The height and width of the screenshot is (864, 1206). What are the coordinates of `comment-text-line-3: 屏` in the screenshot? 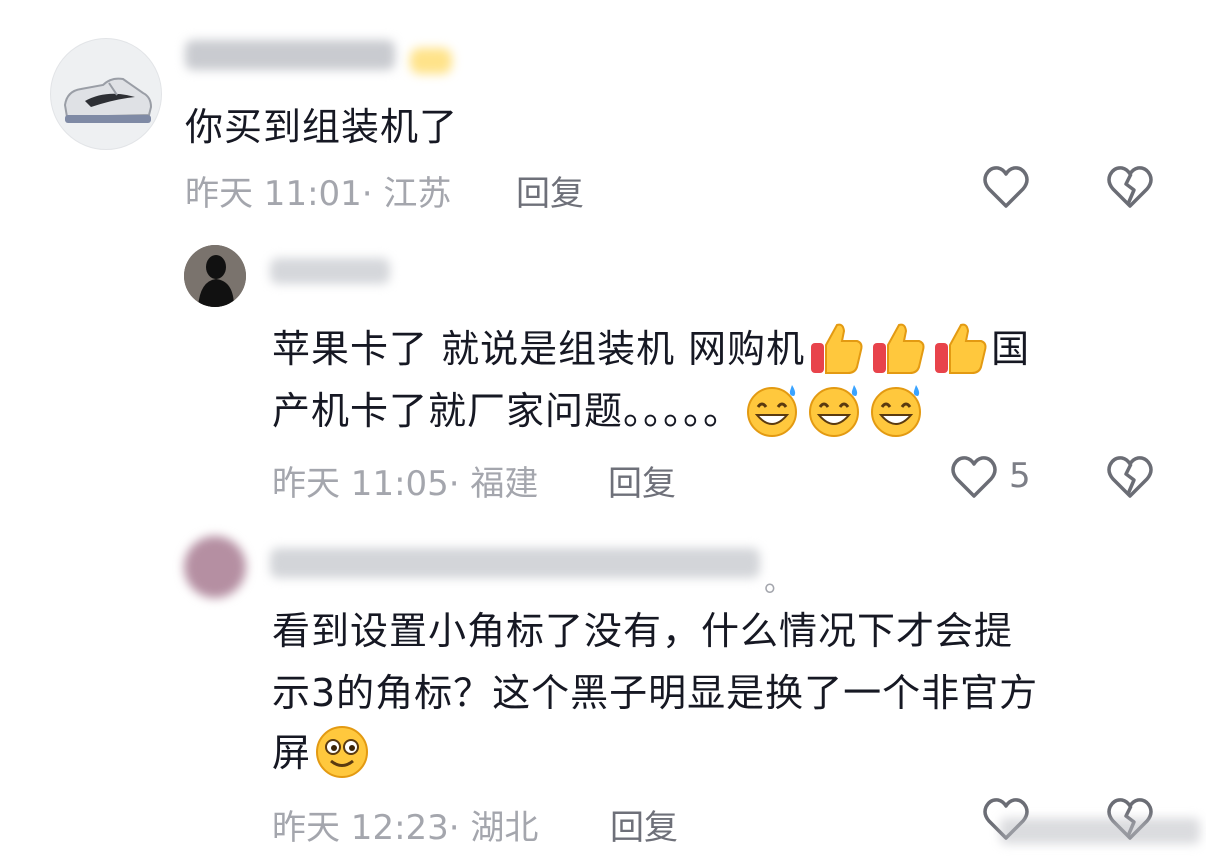 It's located at (322, 753).